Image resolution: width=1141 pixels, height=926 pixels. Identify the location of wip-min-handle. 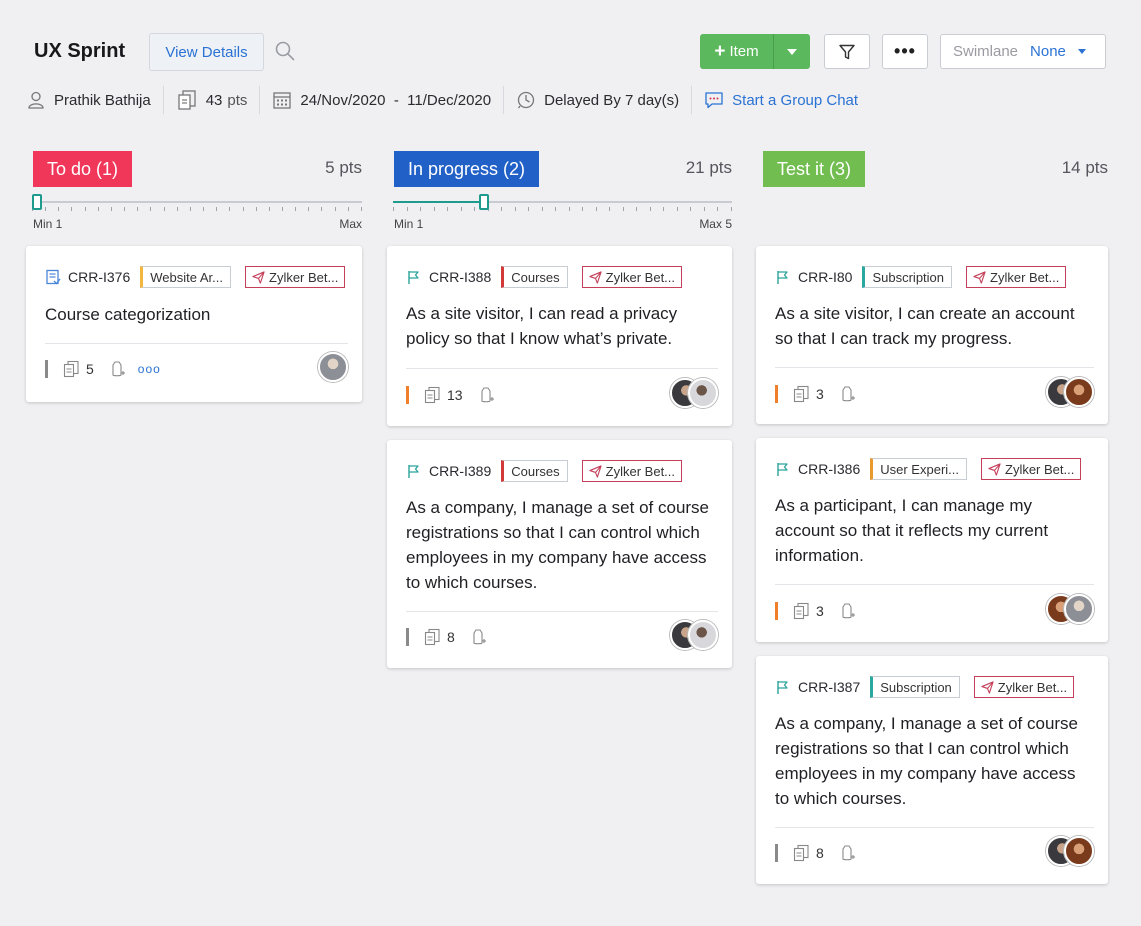
(37, 202).